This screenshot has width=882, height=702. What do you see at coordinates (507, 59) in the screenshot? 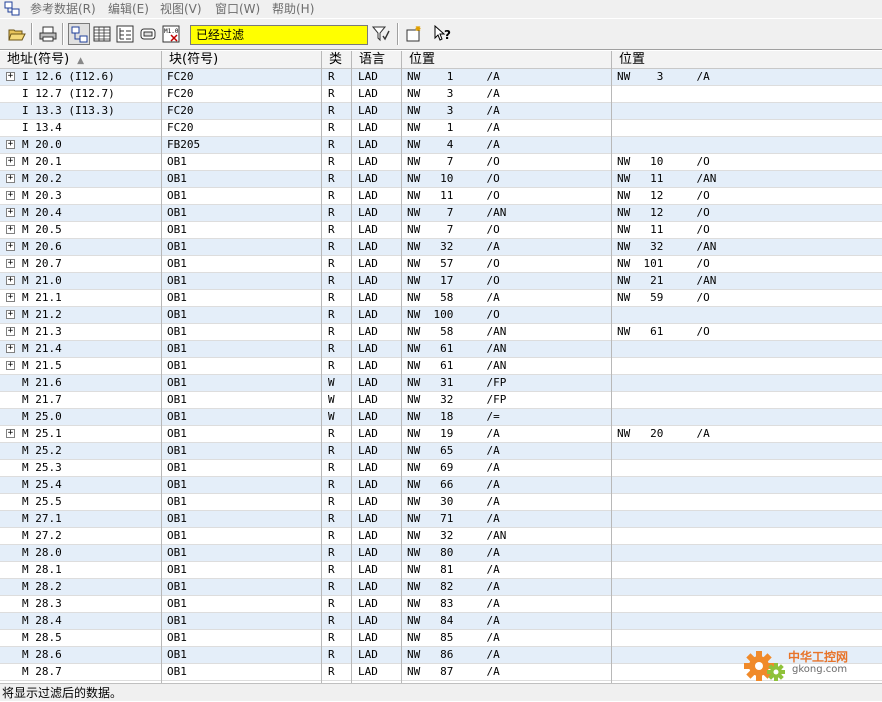
I see `column-header-location-1: 位置` at bounding box center [507, 59].